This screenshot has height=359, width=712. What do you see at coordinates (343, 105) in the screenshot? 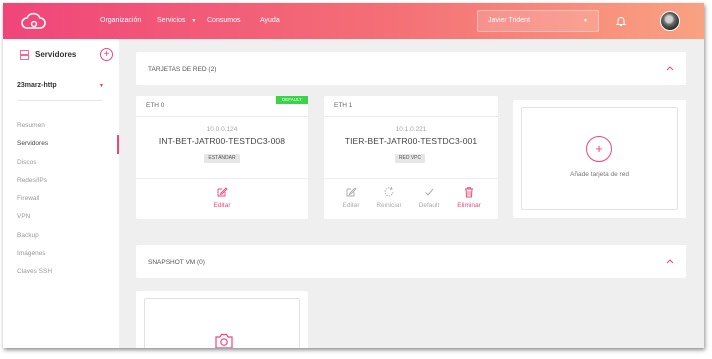
I see `card-eth-label: ETH 1` at bounding box center [343, 105].